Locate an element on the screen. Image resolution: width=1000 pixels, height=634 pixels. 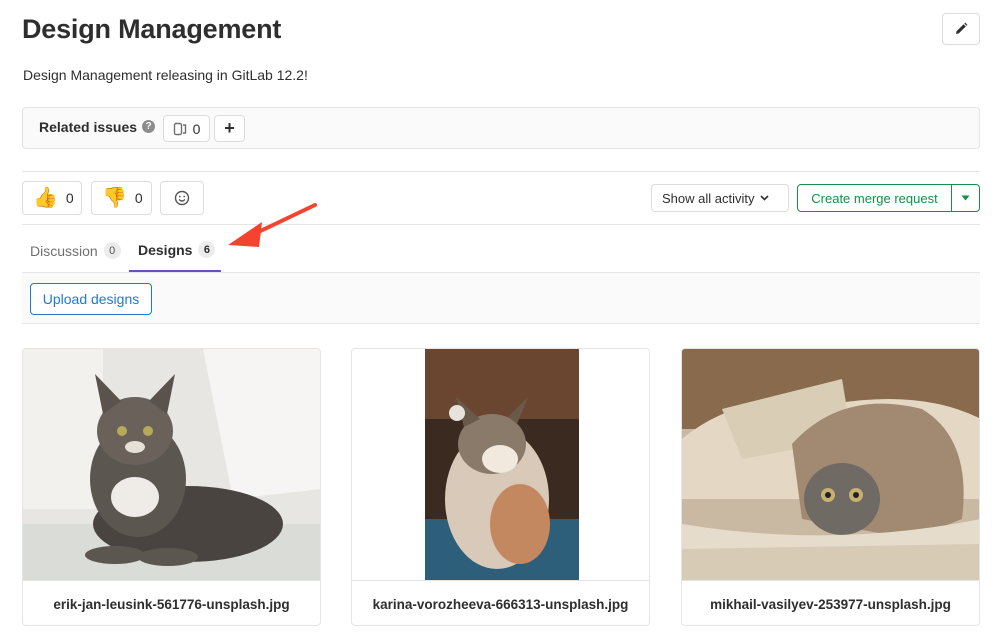
design-card: karina-vorozheeva-666313-unsplash.jpg is located at coordinates (500, 487).